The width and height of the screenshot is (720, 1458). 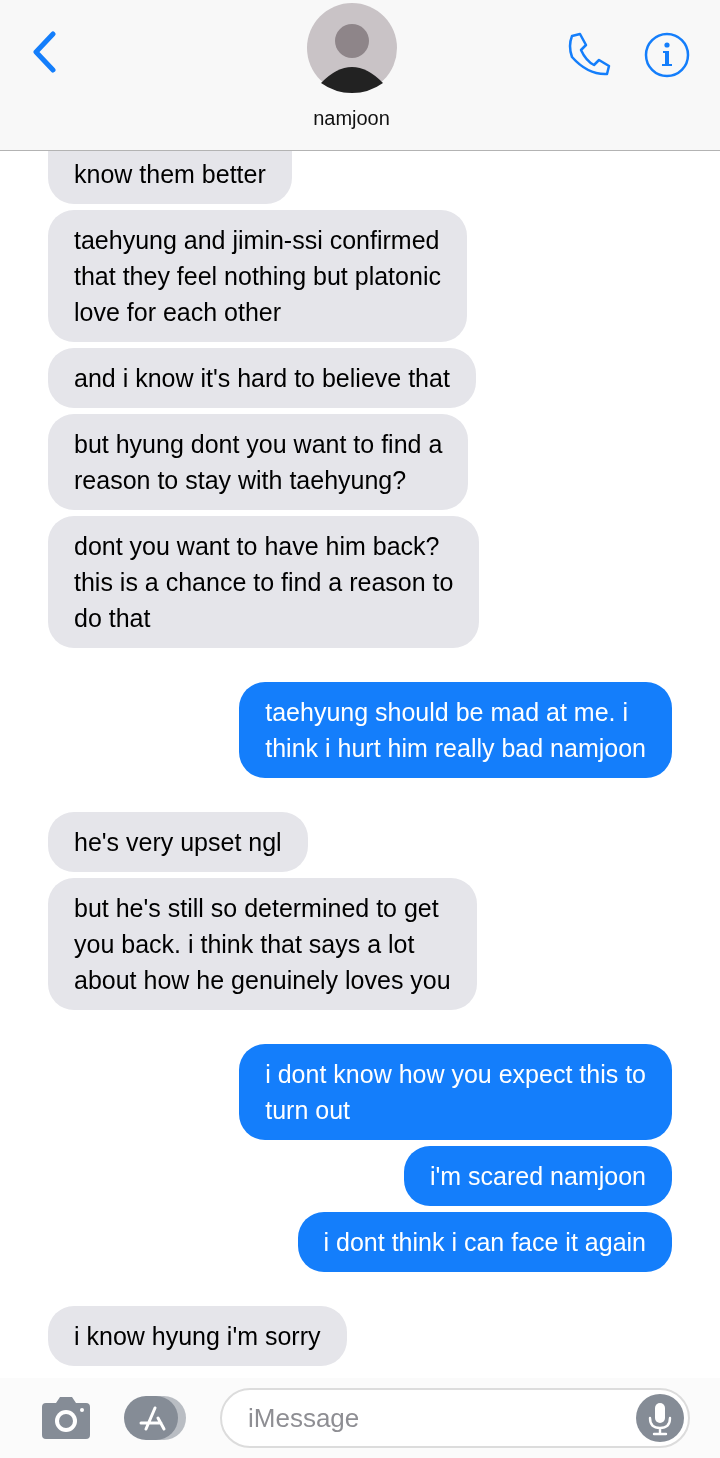 I want to click on chat-message: i know hyung i'm sorry, so click(x=197, y=1336).